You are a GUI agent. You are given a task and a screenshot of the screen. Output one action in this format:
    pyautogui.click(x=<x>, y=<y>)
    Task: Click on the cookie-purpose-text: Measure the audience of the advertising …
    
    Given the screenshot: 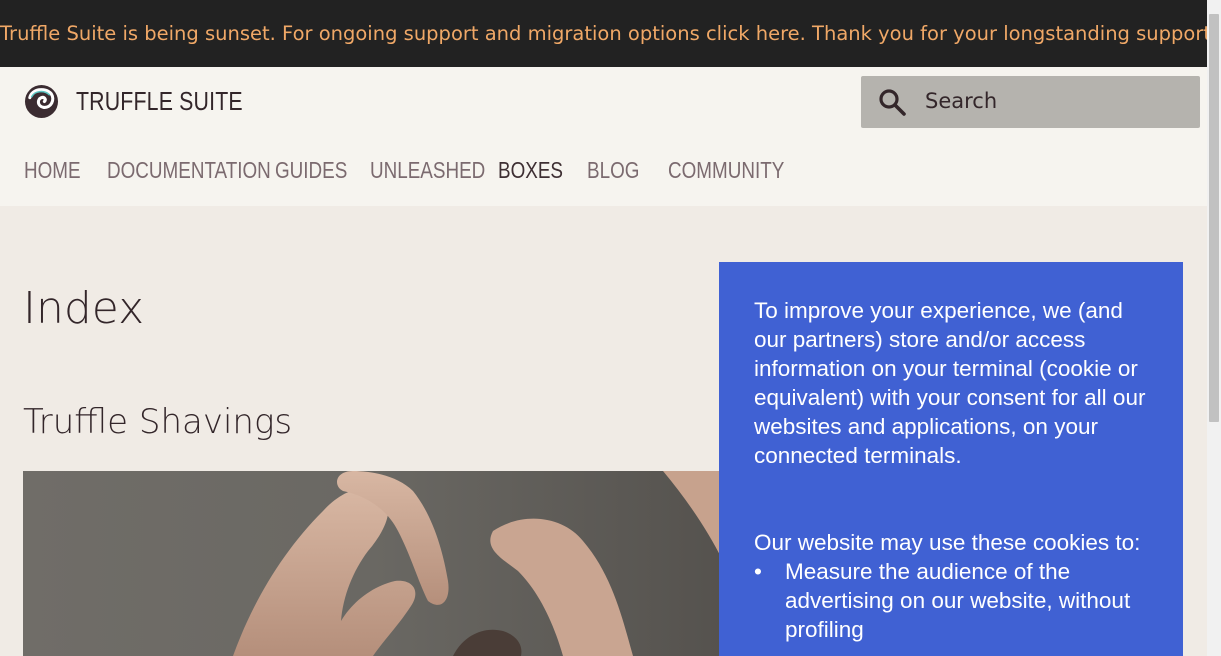 What is the action you would take?
    pyautogui.click(x=958, y=600)
    